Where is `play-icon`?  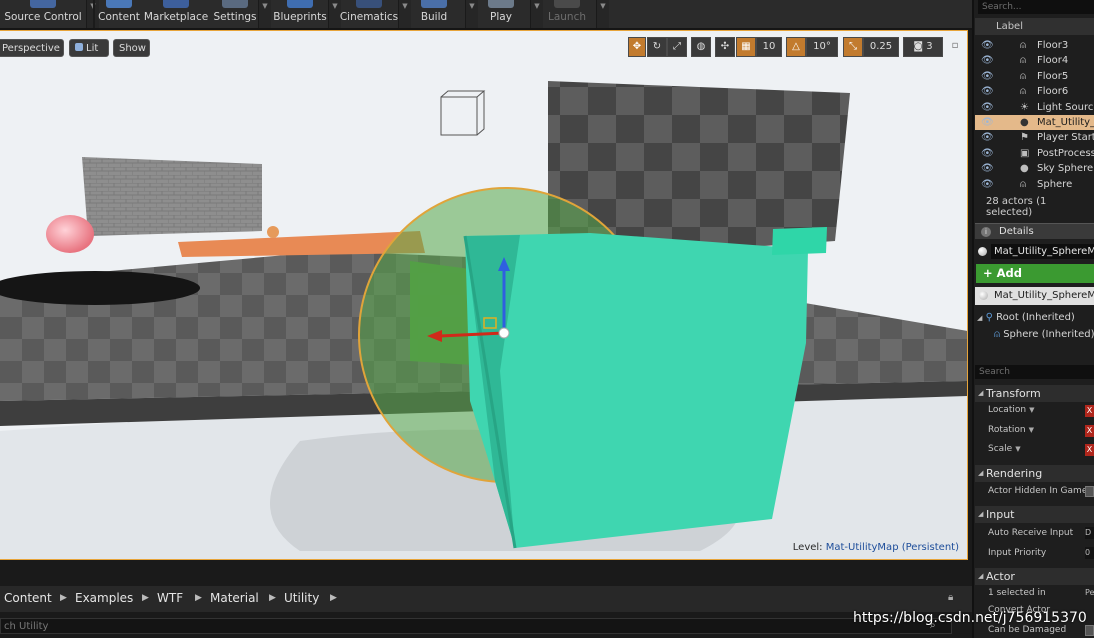 play-icon is located at coordinates (501, 4).